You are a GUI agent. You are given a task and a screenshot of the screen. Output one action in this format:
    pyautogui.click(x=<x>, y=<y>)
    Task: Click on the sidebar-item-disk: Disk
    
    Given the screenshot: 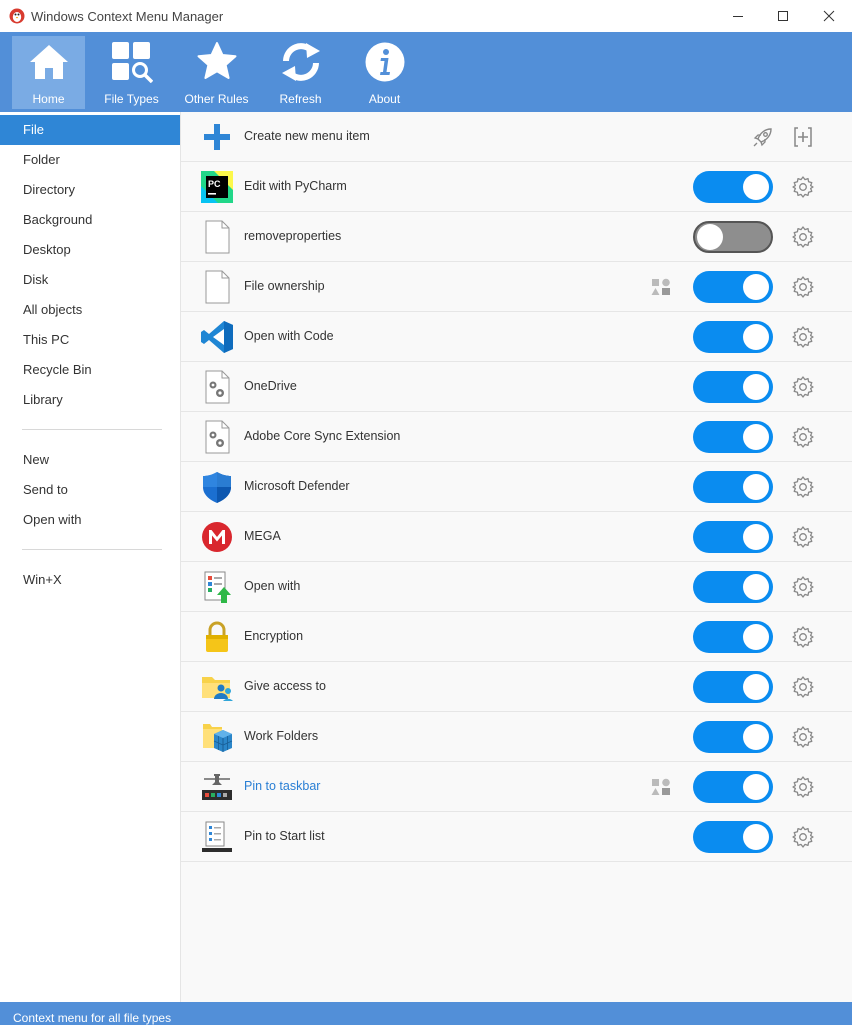 What is the action you would take?
    pyautogui.click(x=90, y=280)
    